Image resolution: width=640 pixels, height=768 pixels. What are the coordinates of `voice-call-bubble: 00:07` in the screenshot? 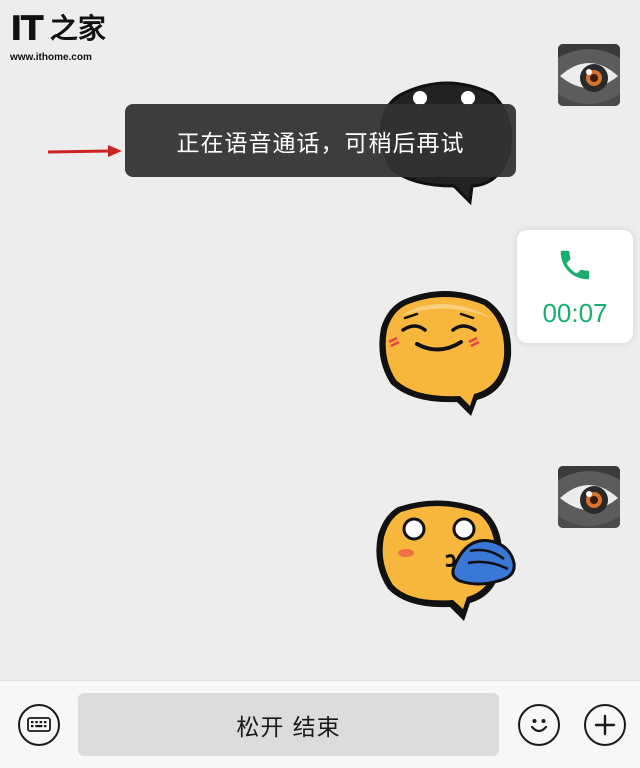 It's located at (575, 286).